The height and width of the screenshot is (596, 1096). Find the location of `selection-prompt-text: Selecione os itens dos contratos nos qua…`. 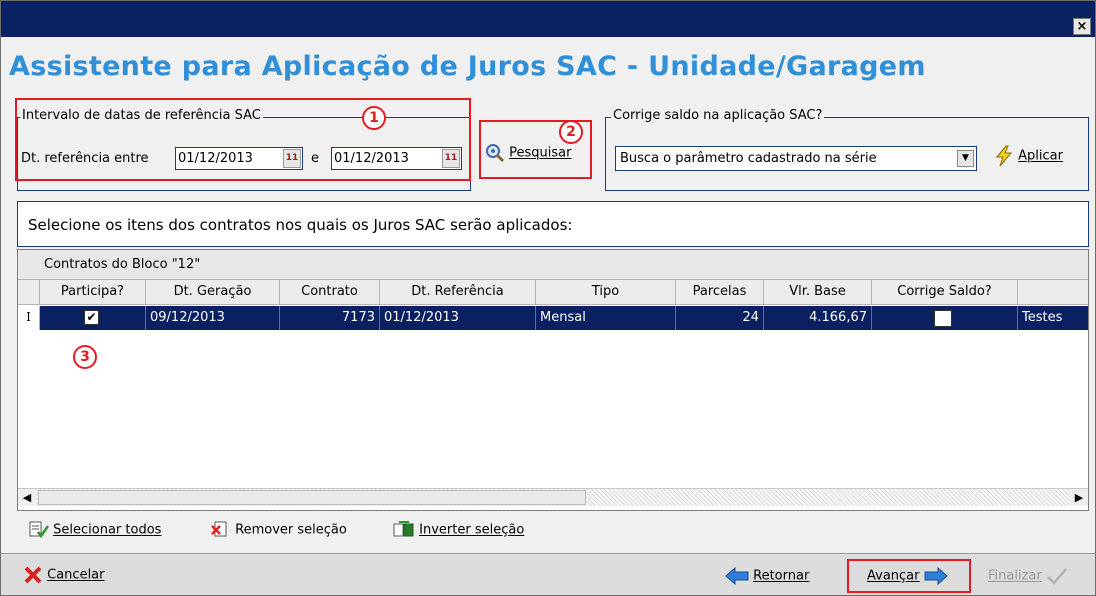

selection-prompt-text: Selecione os itens dos contratos nos qua… is located at coordinates (300, 225).